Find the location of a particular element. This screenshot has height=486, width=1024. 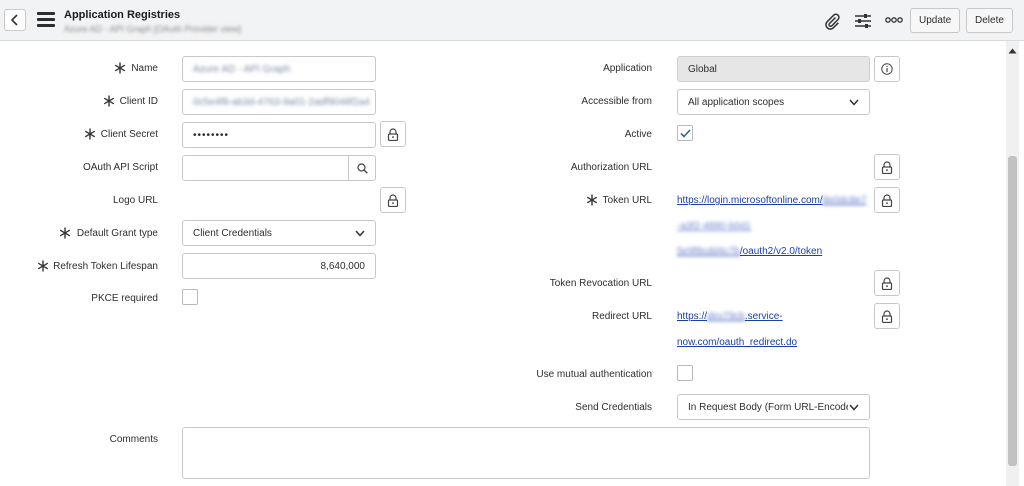

authorization-url-lock-button is located at coordinates (887, 167).